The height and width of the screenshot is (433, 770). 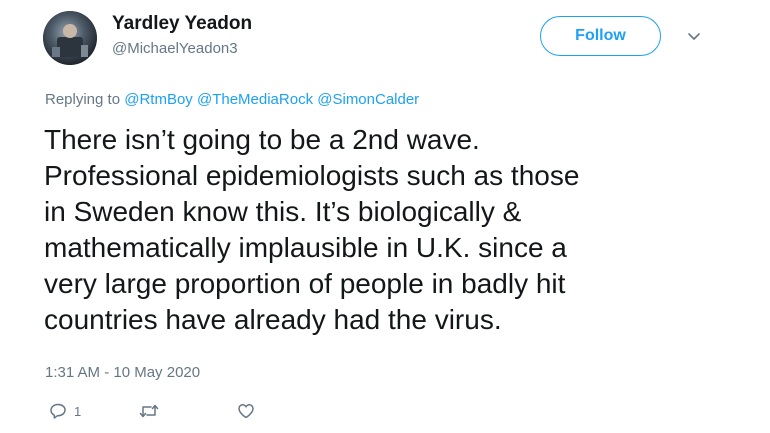 I want to click on retweet-button, so click(x=152, y=411).